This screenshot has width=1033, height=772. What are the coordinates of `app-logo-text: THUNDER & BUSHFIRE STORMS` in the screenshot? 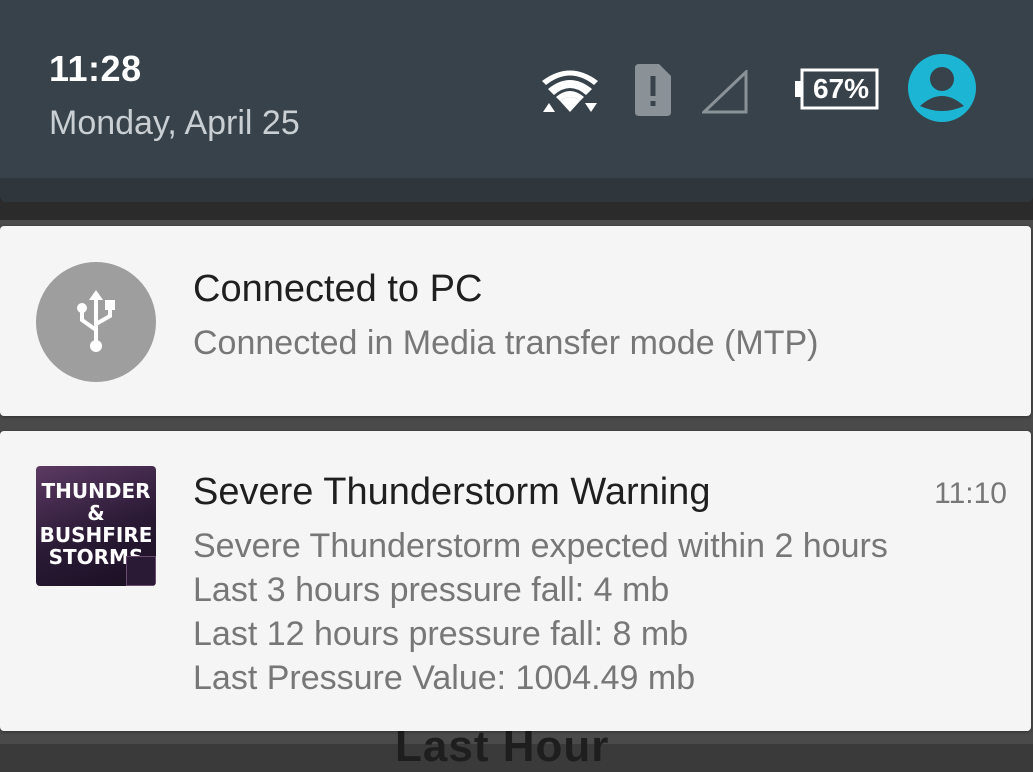 It's located at (96, 524).